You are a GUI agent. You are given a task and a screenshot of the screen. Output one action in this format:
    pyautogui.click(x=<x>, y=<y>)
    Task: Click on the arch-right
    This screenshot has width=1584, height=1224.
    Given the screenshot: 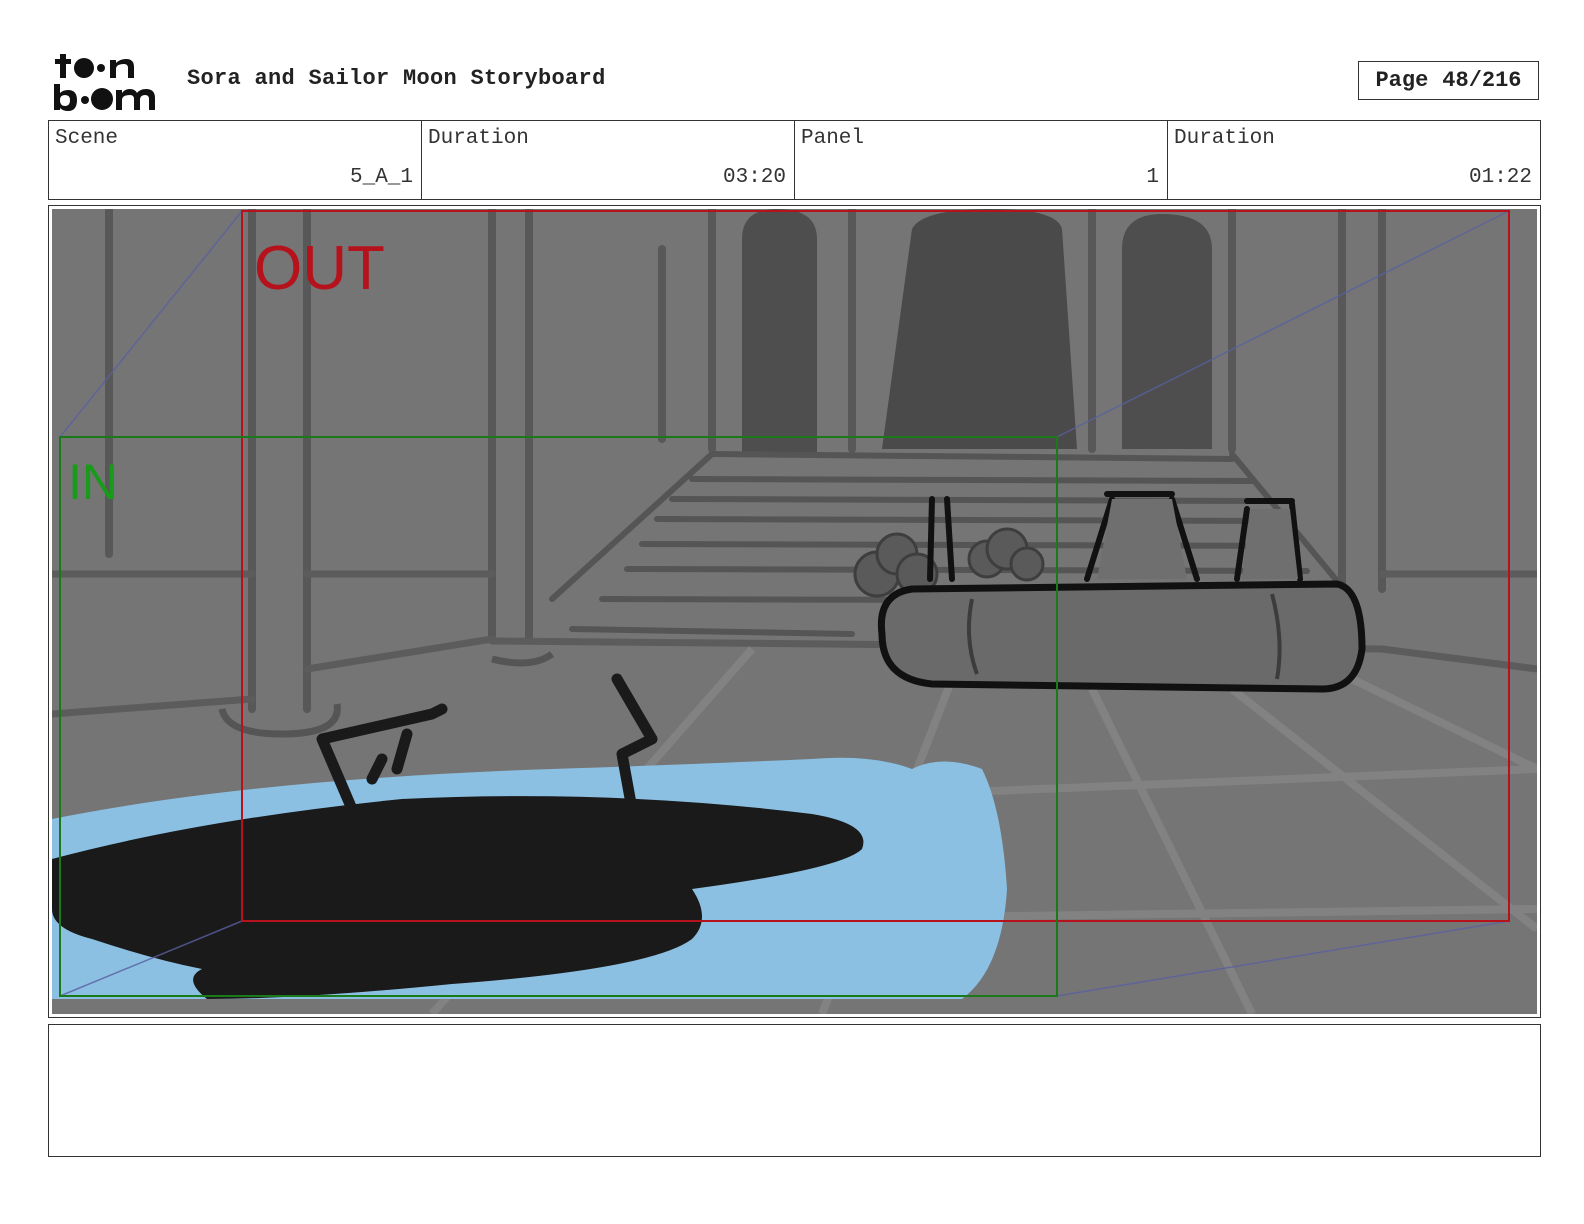 What is the action you would take?
    pyautogui.click(x=1167, y=331)
    